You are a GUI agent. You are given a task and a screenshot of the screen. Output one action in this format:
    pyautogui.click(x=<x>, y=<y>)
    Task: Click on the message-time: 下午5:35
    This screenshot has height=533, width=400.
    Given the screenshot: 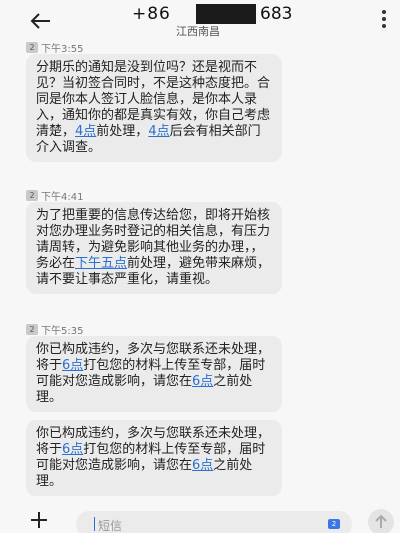 What is the action you would take?
    pyautogui.click(x=62, y=331)
    